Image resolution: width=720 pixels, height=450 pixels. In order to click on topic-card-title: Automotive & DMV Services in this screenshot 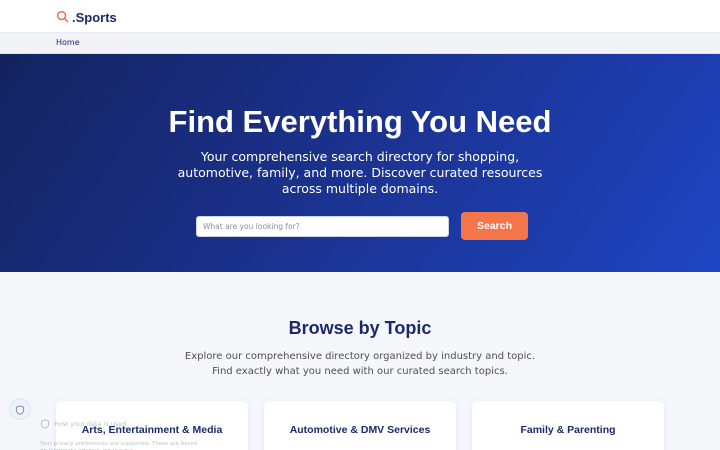, I will do `click(360, 430)`.